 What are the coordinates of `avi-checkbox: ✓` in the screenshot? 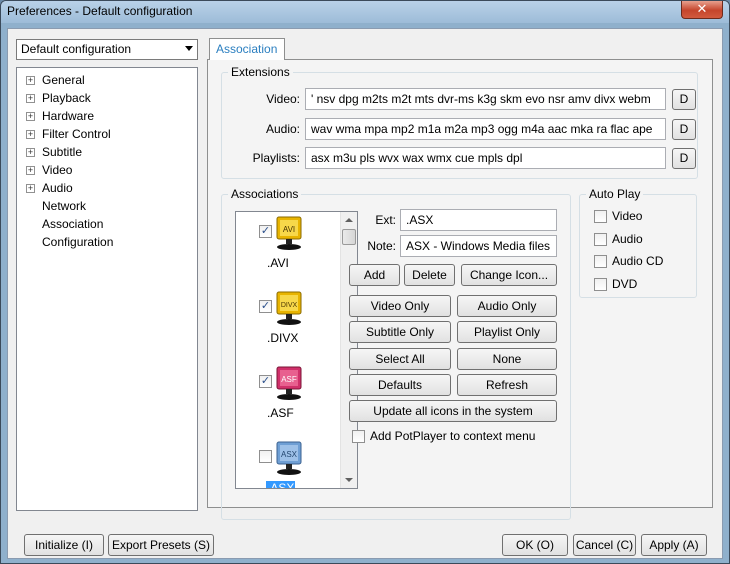 It's located at (265, 231).